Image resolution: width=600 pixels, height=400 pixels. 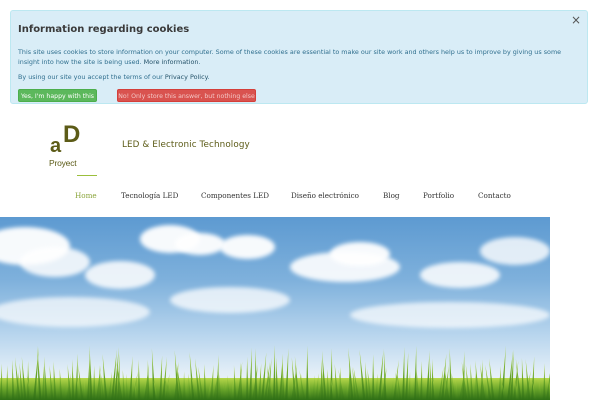 I want to click on logo-subtitle: Proyect, so click(x=63, y=163).